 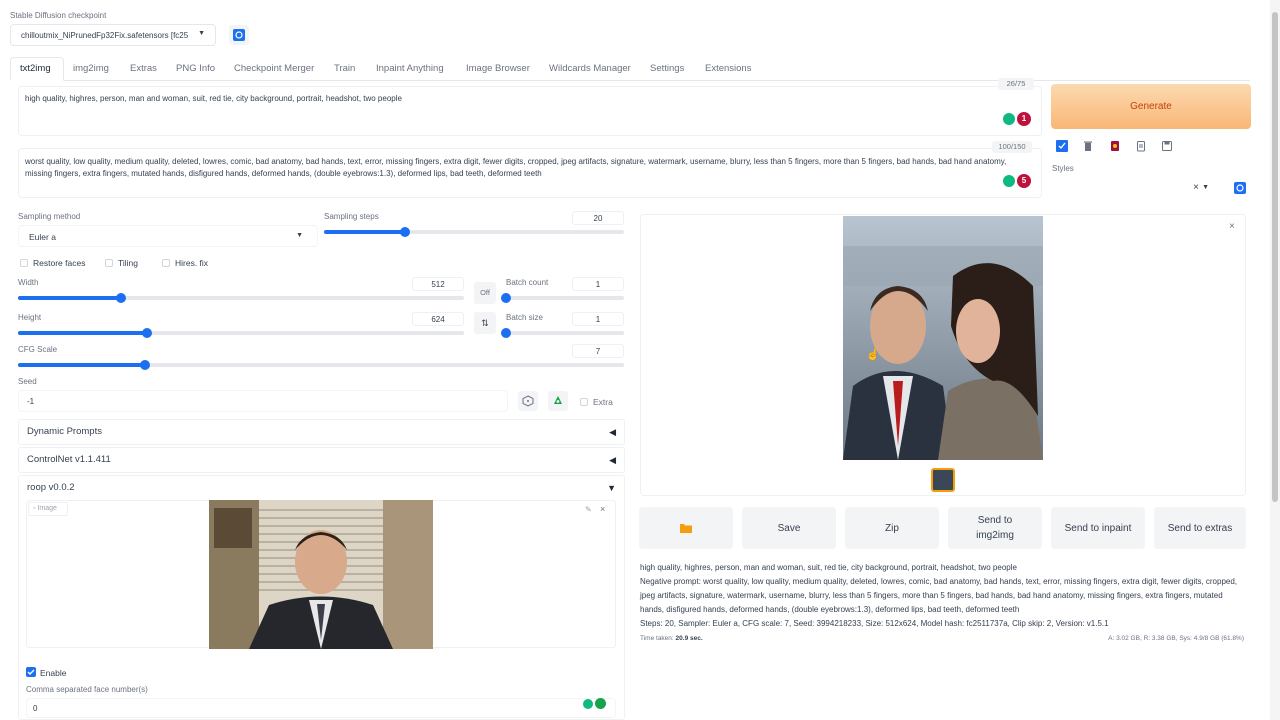 What do you see at coordinates (1232, 226) in the screenshot?
I see `close-gallery-icon: ×` at bounding box center [1232, 226].